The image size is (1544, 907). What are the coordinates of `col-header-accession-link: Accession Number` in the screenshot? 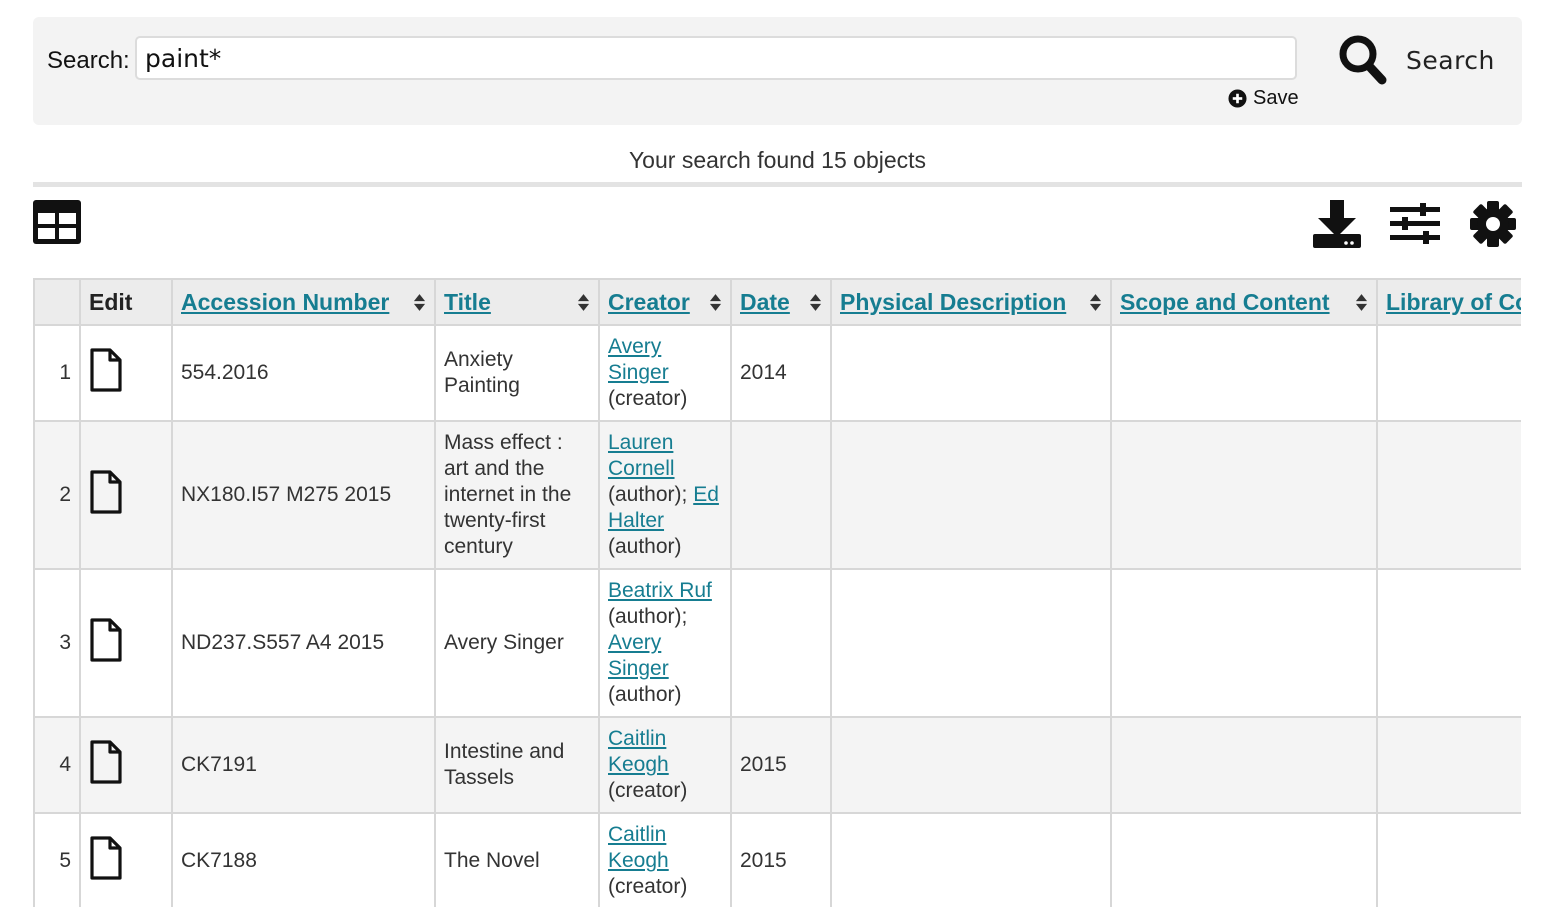 It's located at (285, 302).